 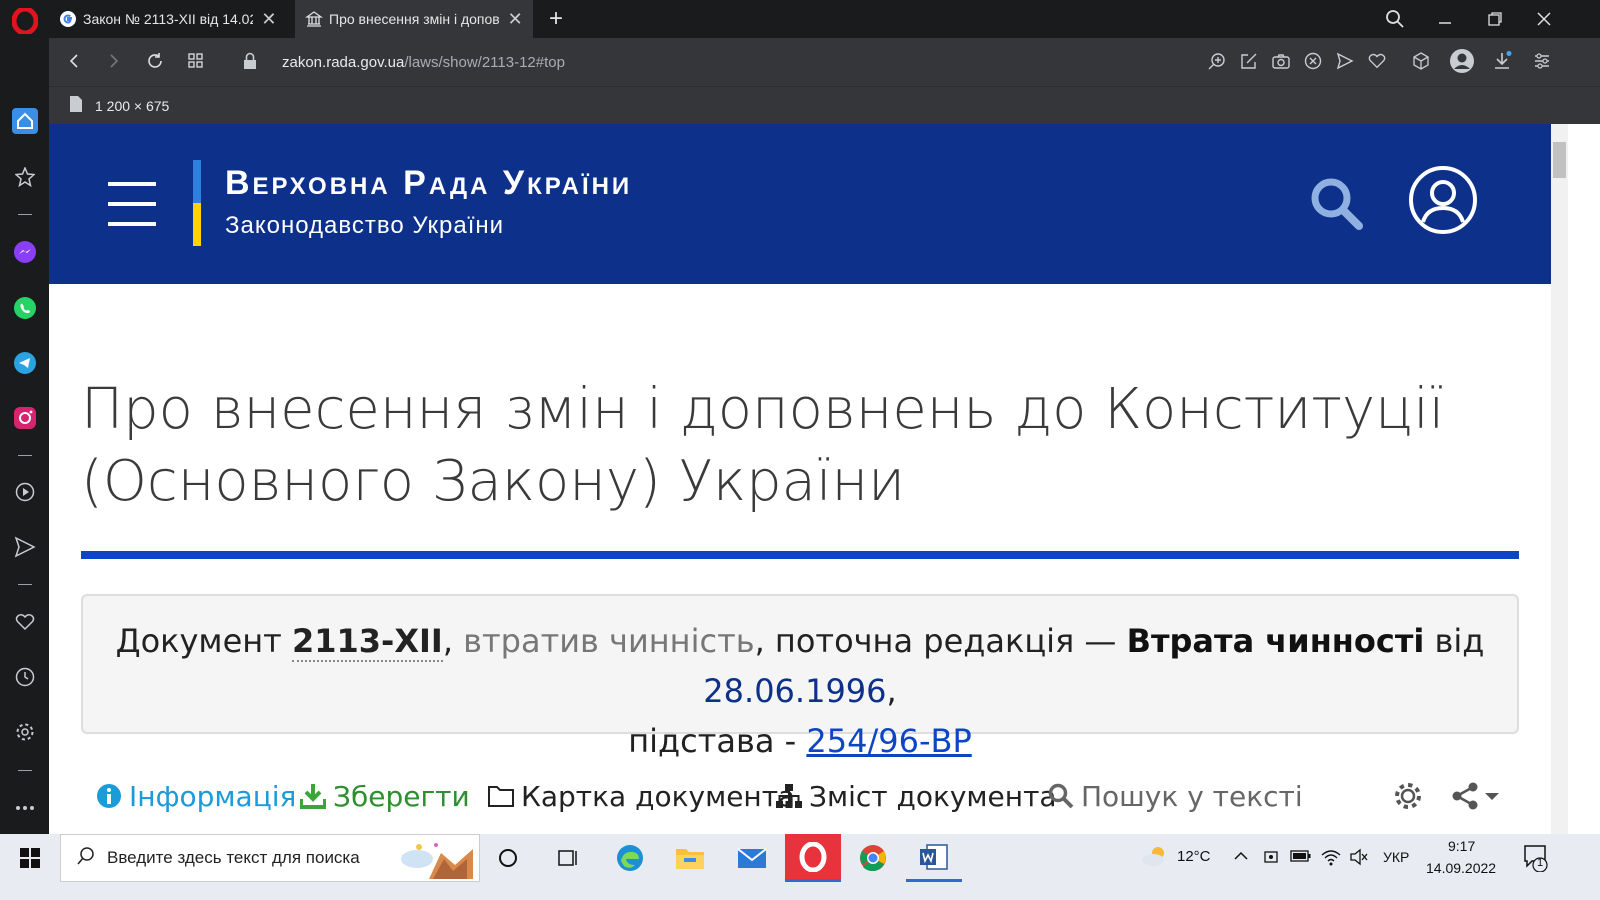 I want to click on history-clock-icon, so click(x=25, y=677).